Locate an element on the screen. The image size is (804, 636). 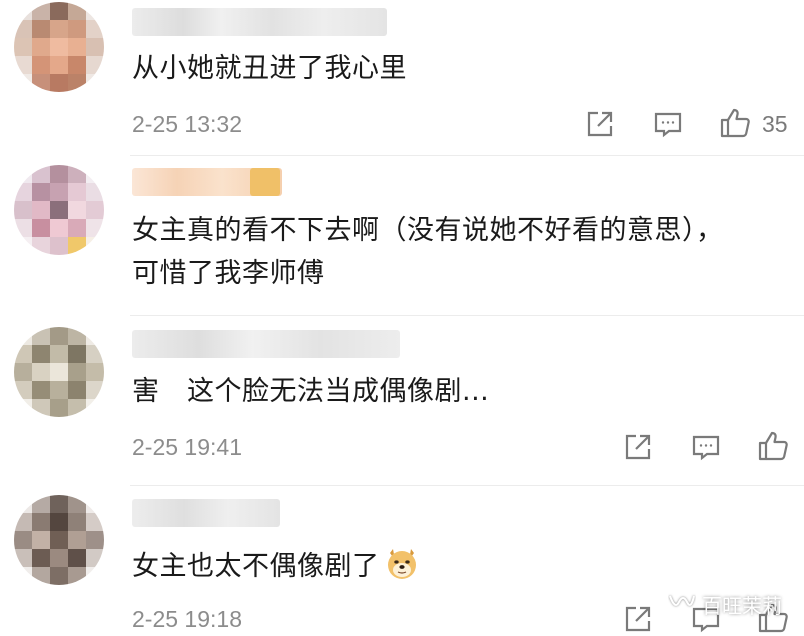
watermark: 百旺茉莉 is located at coordinates (725, 604).